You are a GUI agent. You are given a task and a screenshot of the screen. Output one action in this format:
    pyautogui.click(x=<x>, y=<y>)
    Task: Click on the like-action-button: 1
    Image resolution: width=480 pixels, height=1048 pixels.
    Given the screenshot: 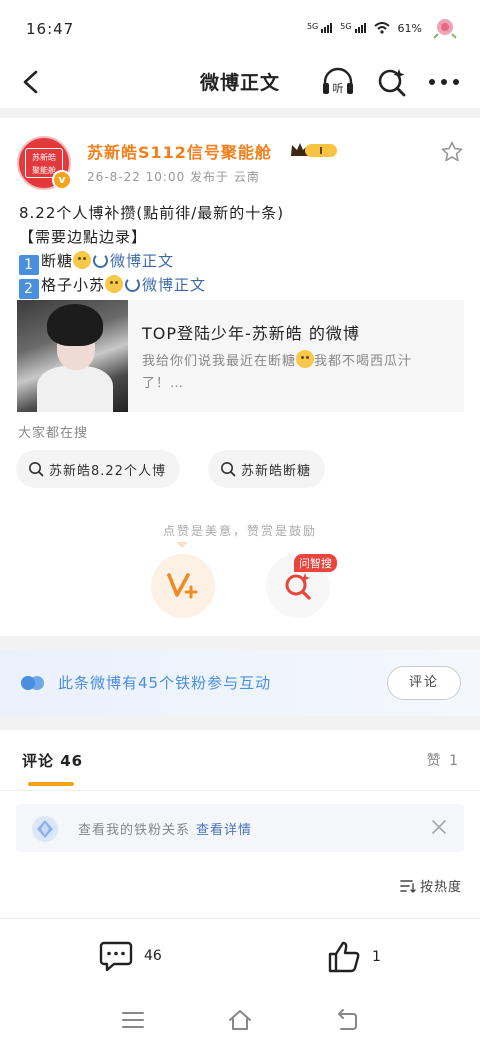 What is the action you would take?
    pyautogui.click(x=353, y=957)
    